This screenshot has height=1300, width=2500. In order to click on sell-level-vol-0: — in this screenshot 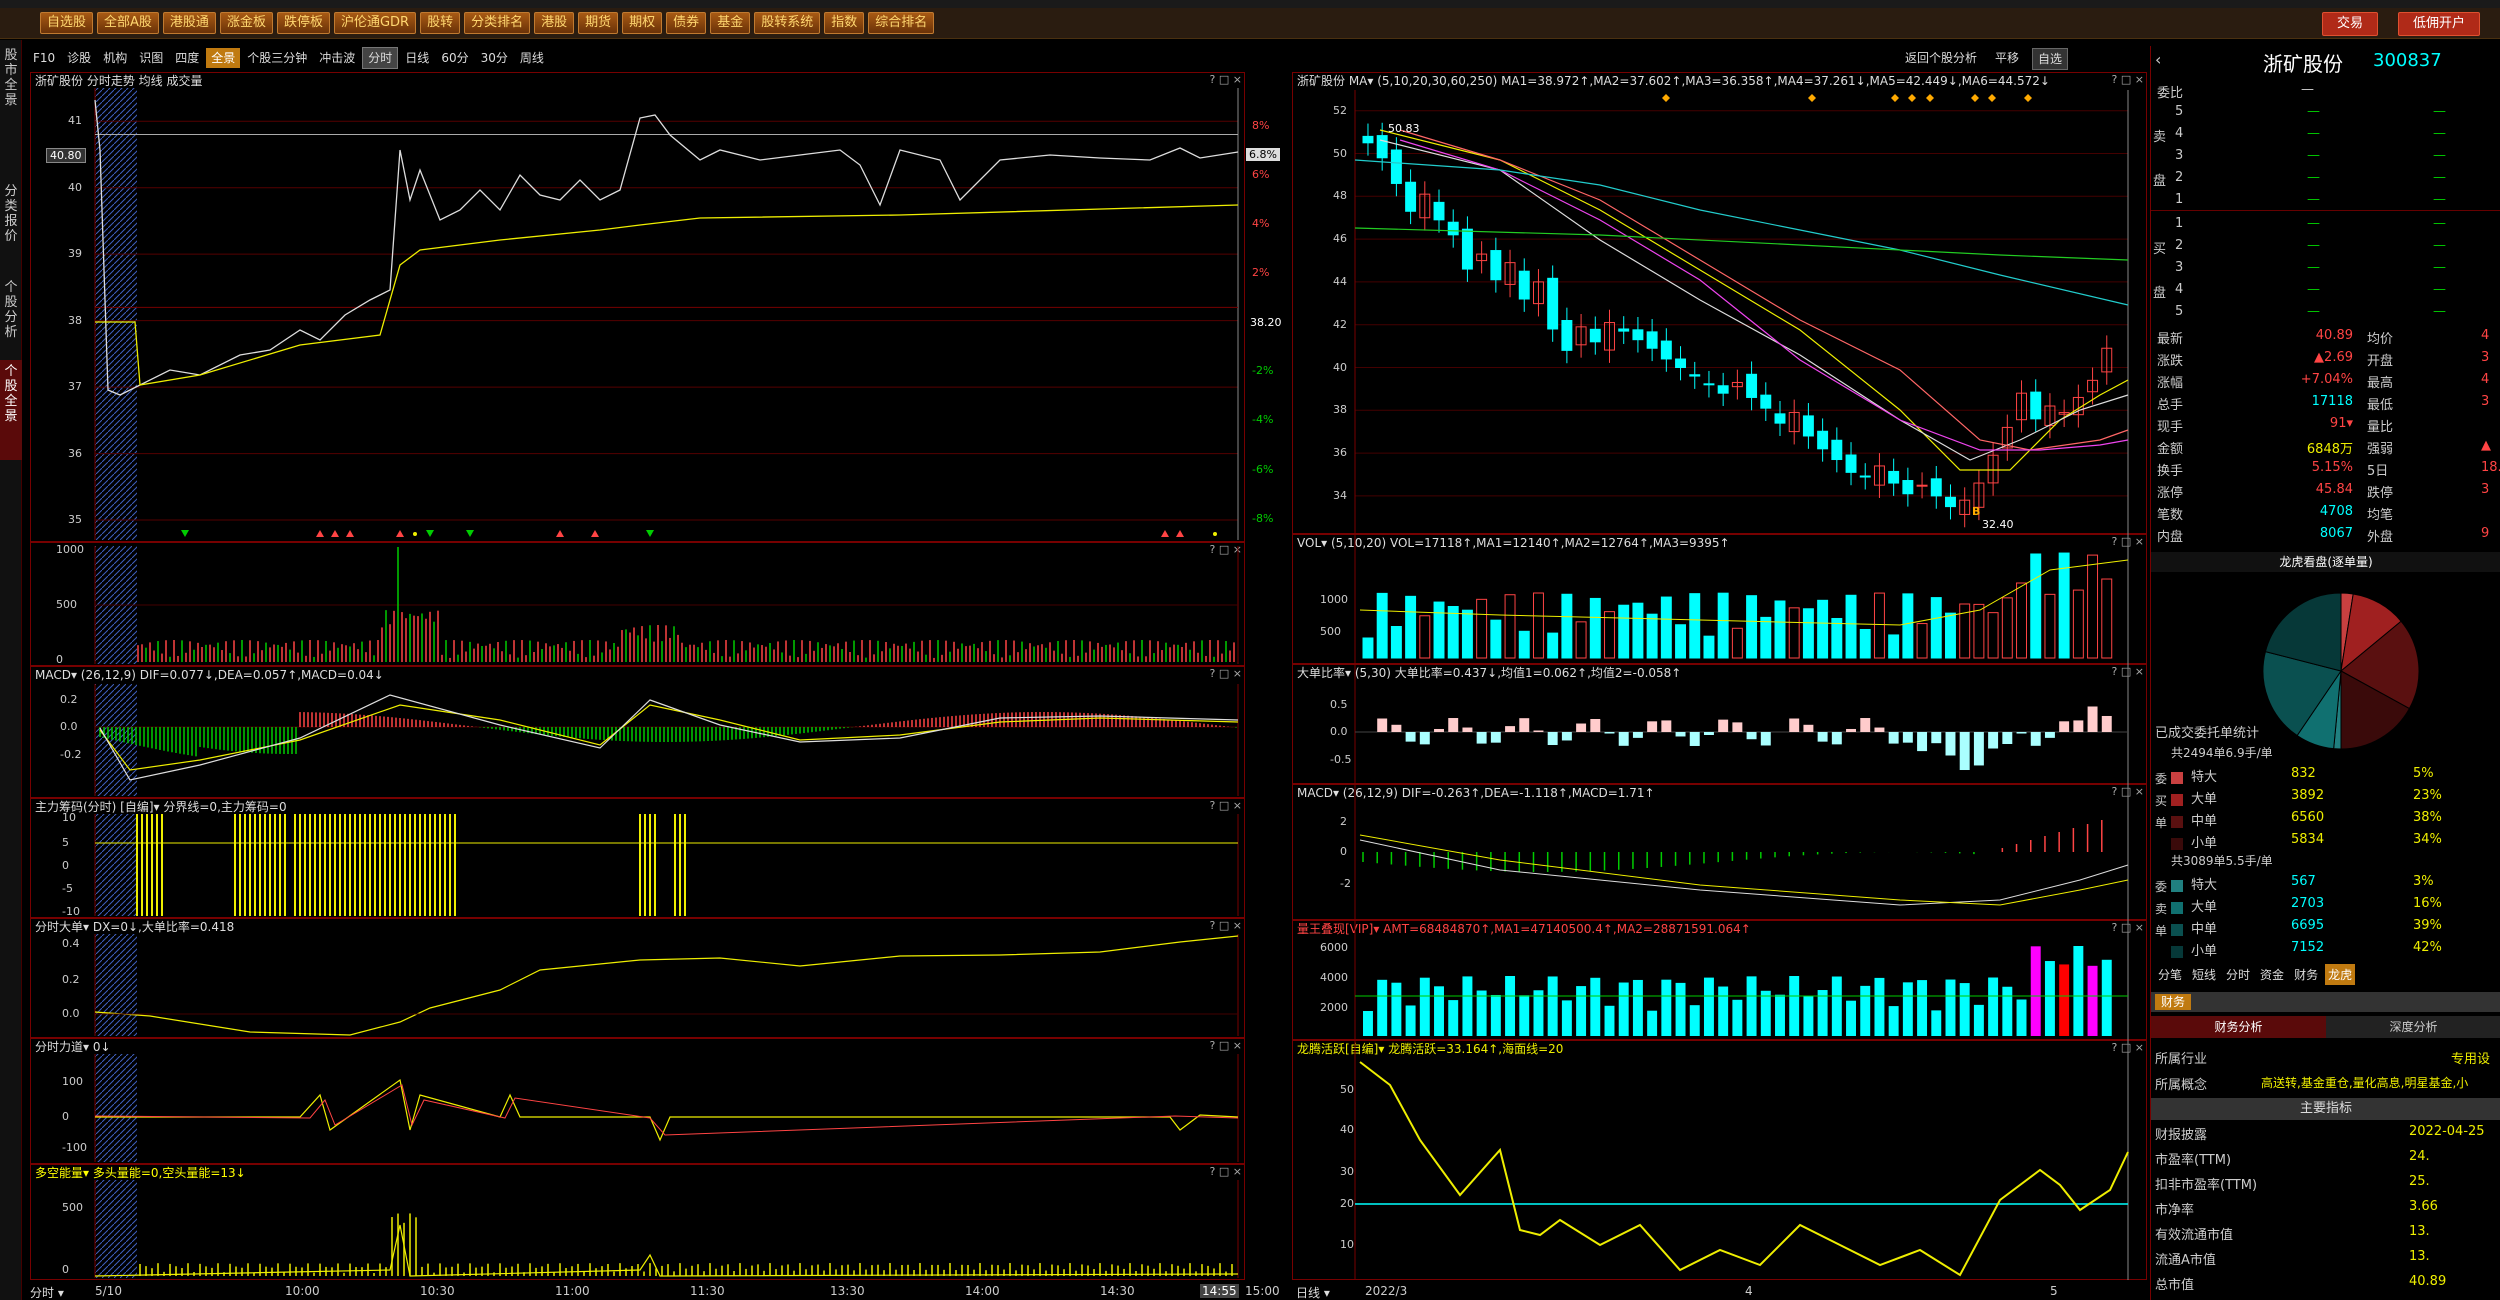, I will do `click(2439, 111)`.